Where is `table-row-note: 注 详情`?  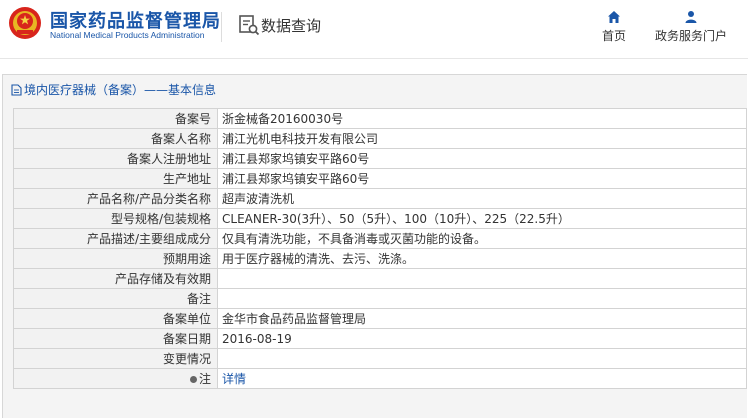 table-row-note: 注 详情 is located at coordinates (380, 378).